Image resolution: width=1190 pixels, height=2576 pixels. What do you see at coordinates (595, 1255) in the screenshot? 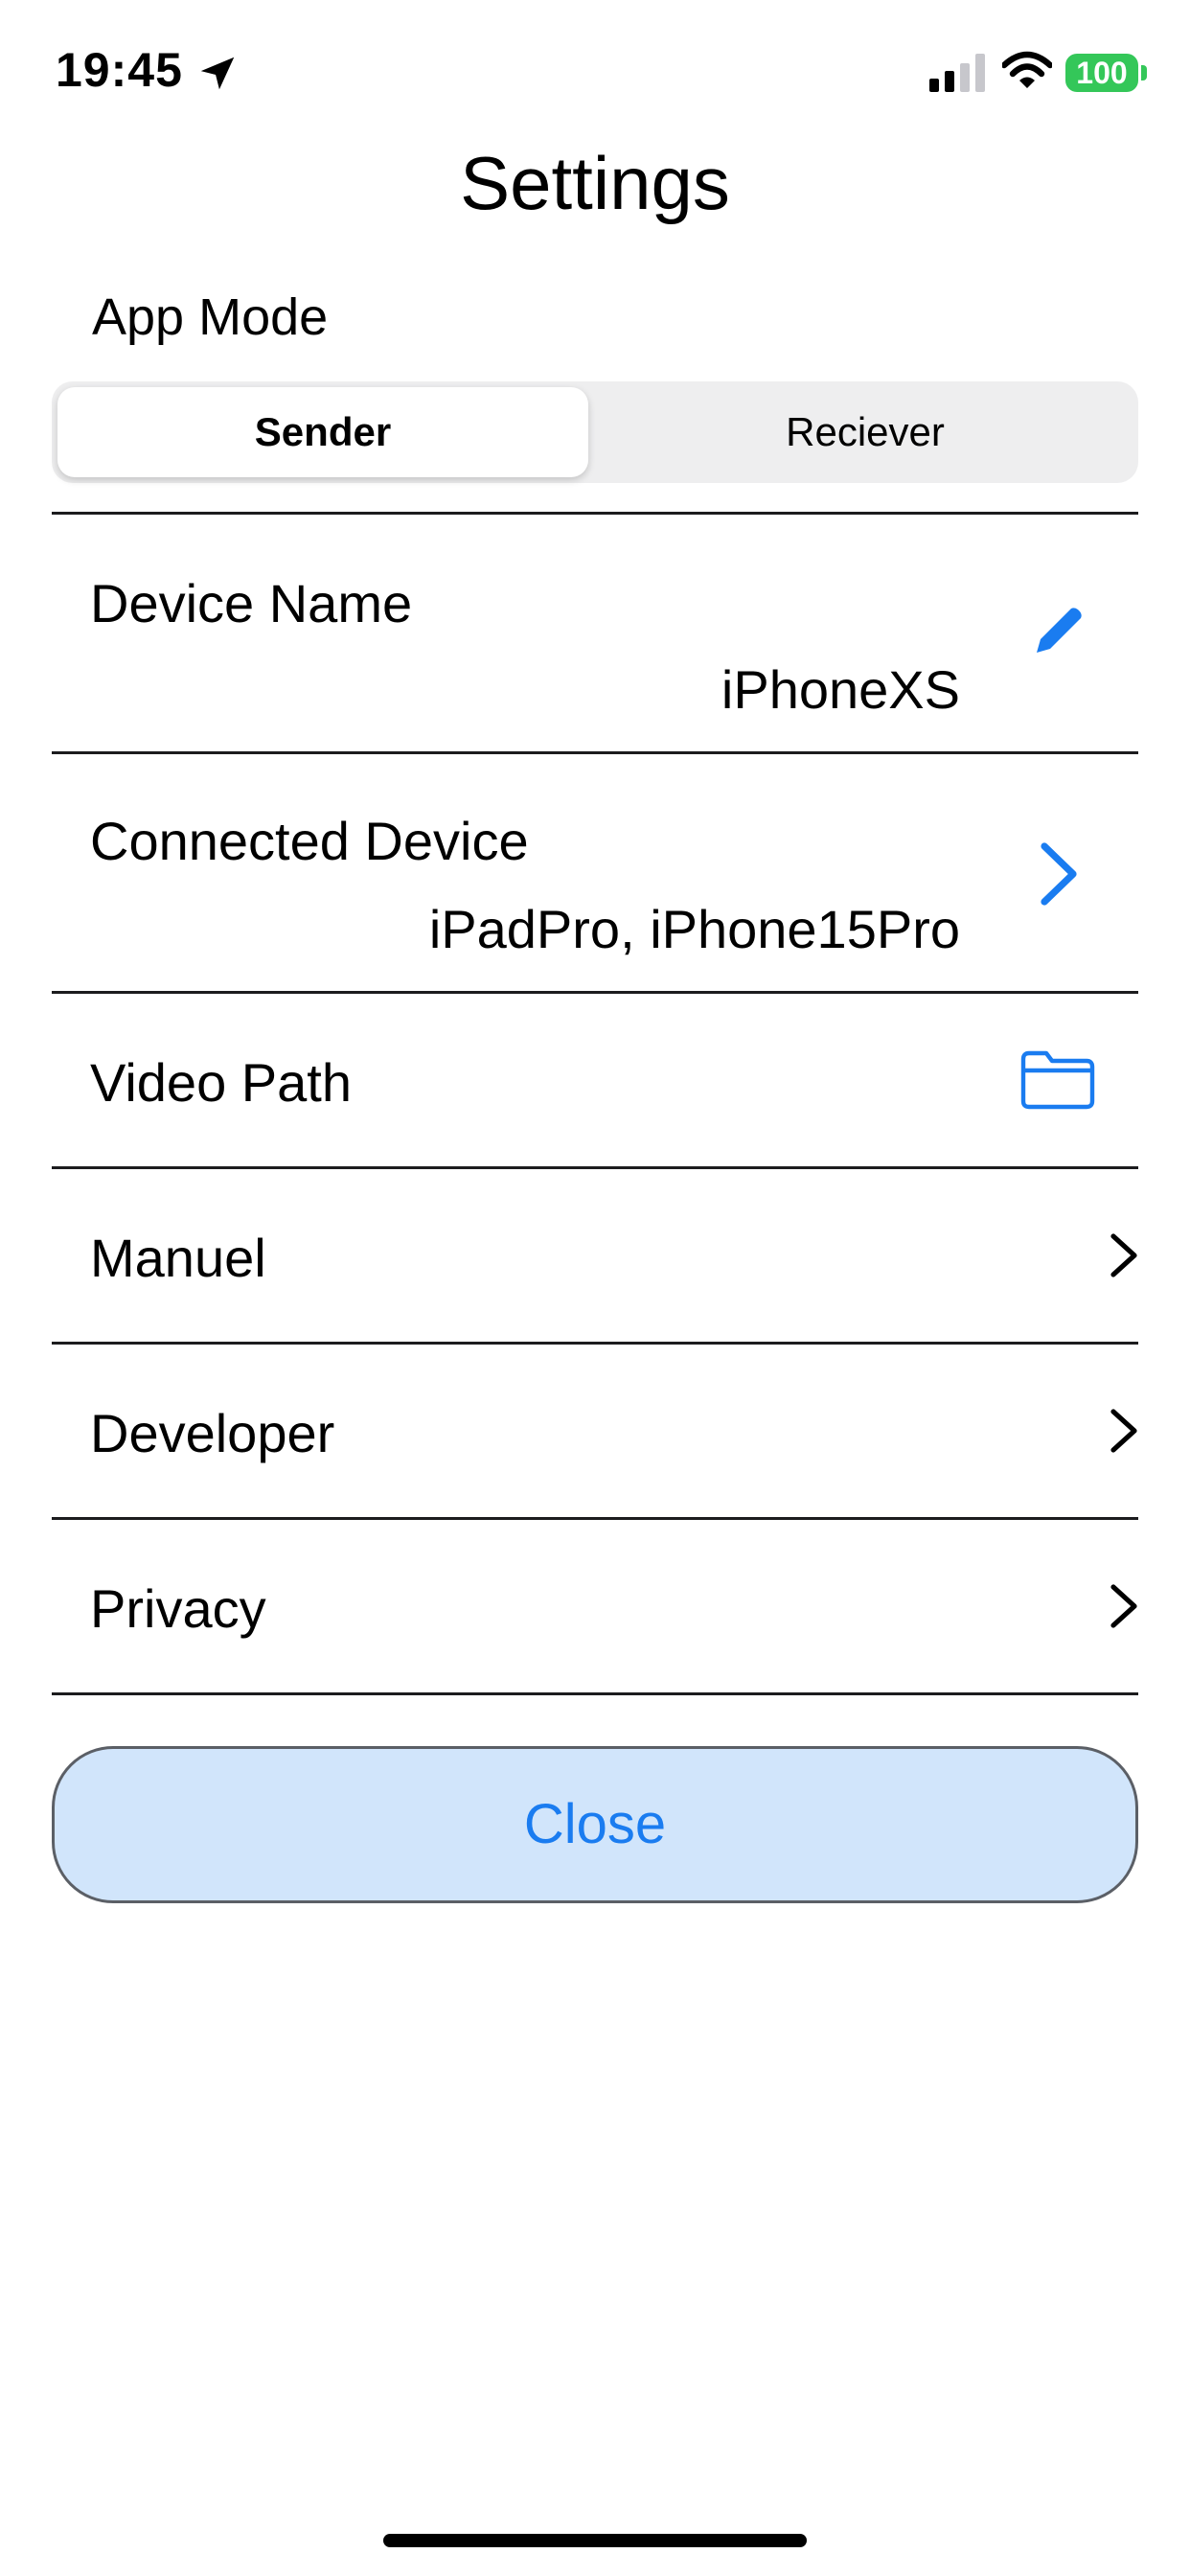
I see `manuel-row: Manuel` at bounding box center [595, 1255].